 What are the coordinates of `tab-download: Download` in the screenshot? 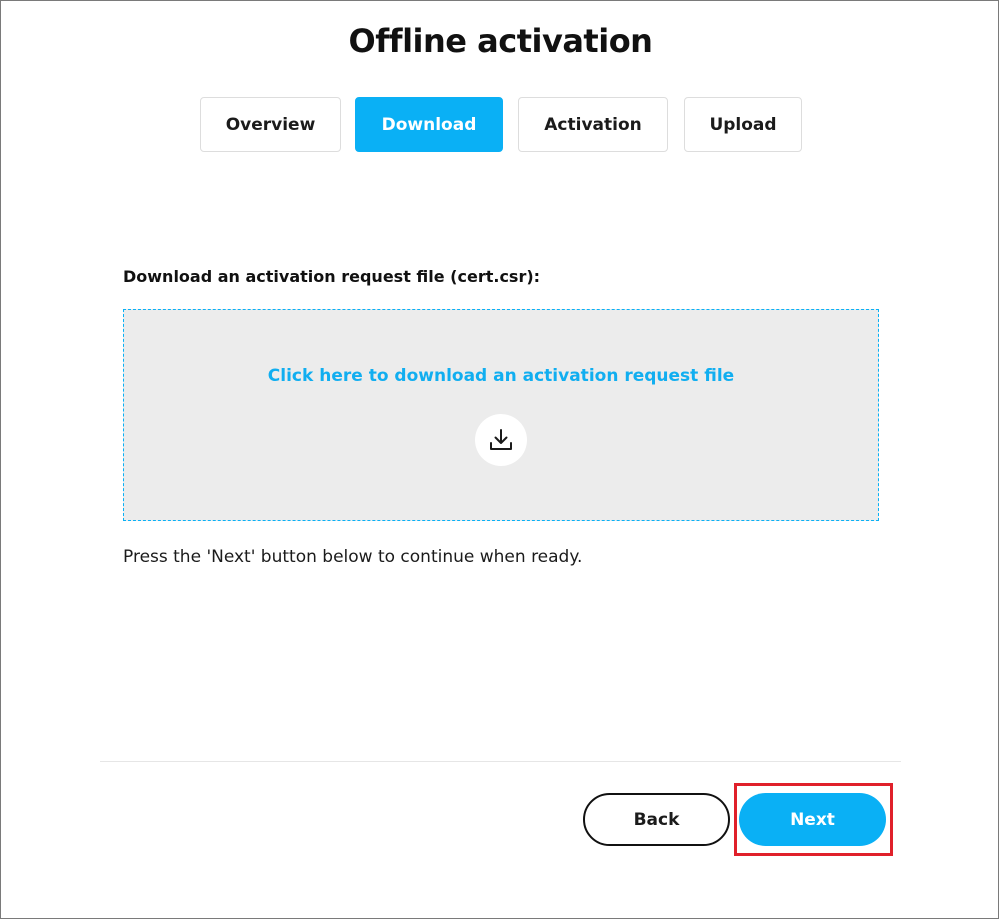 It's located at (429, 124).